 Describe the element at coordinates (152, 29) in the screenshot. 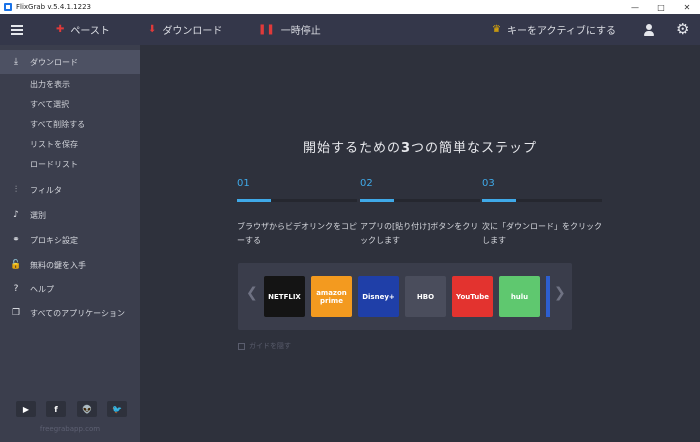

I see `download-arrow-icon: ⬇` at that location.